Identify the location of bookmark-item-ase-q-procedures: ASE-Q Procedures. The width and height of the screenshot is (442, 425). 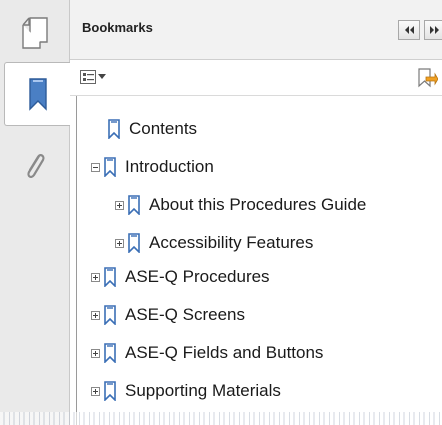
(180, 277).